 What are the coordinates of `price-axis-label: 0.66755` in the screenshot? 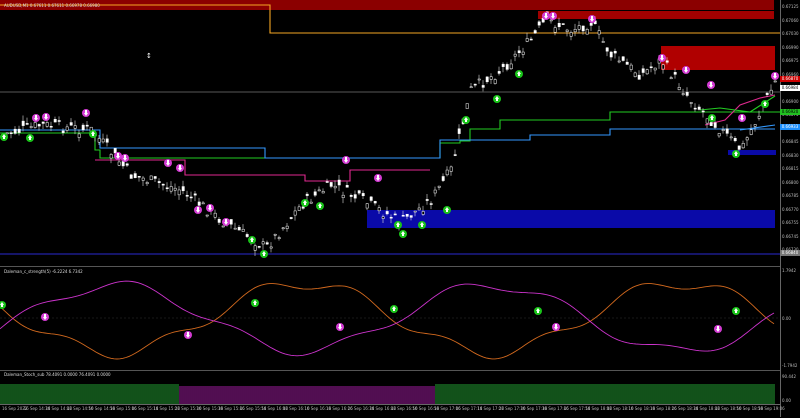 It's located at (790, 222).